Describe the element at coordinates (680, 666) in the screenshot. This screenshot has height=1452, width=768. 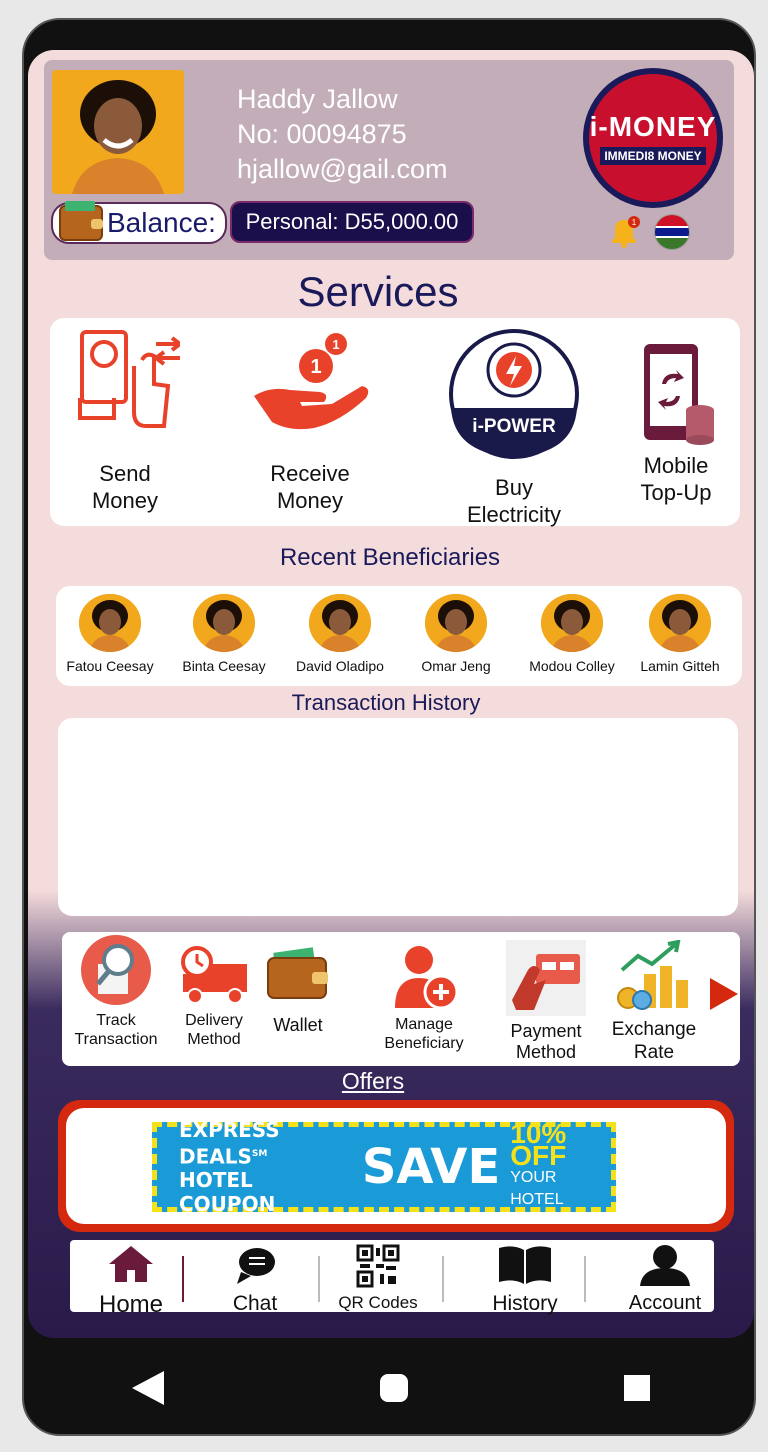
I see `beneficiary-name: Lamin Gitteh` at that location.